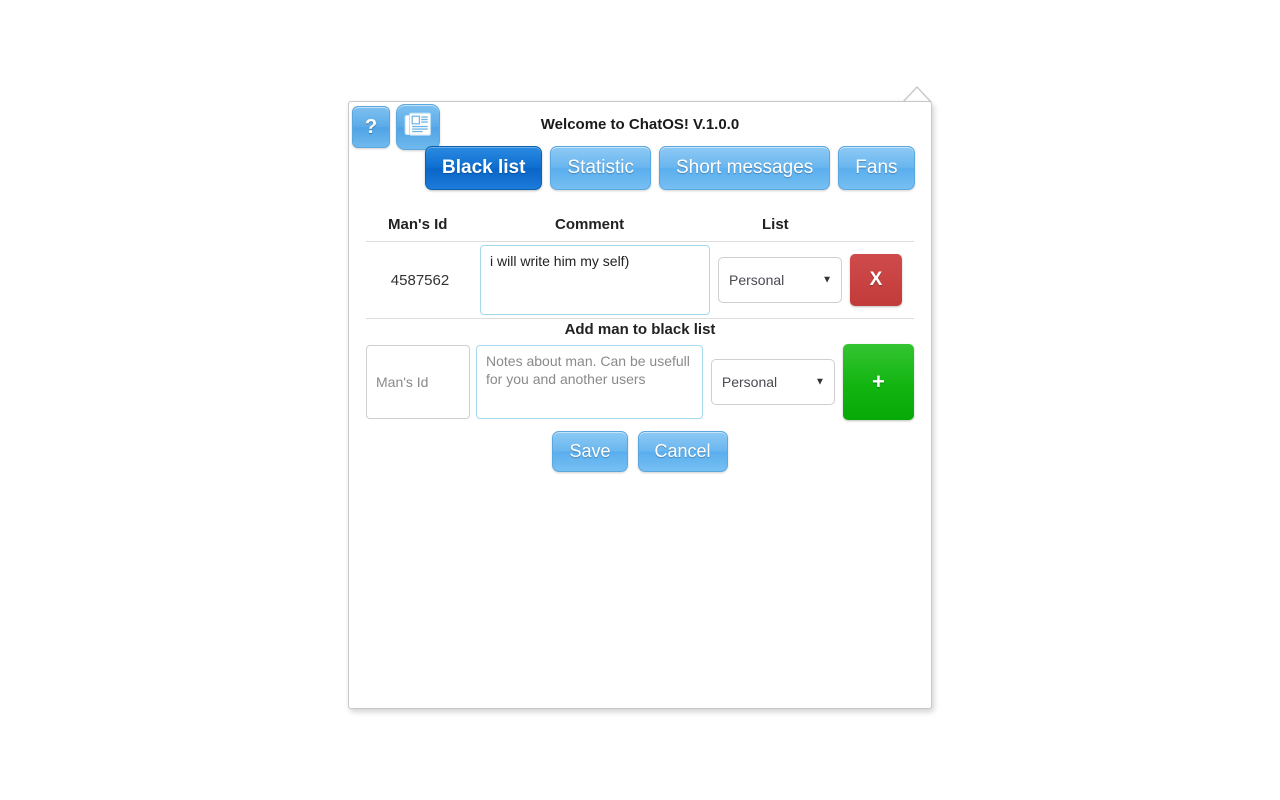 The height and width of the screenshot is (800, 1280). I want to click on comment-textarea, so click(595, 280).